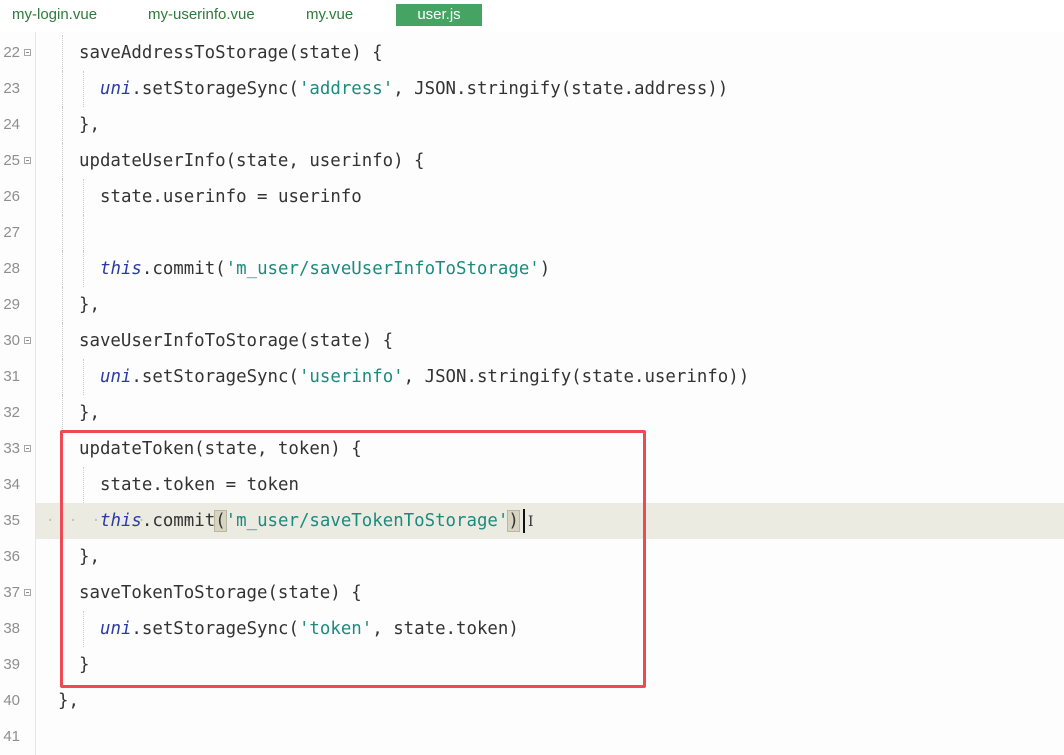  I want to click on line-number: 25, so click(11, 160).